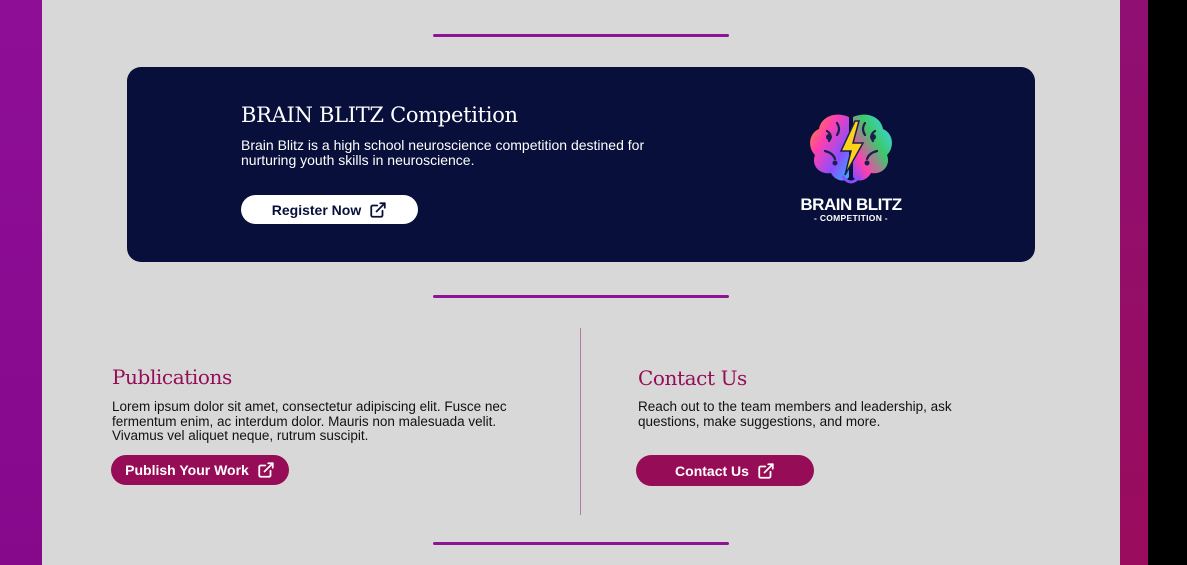  What do you see at coordinates (851, 149) in the screenshot?
I see `brain-lightning-icon` at bounding box center [851, 149].